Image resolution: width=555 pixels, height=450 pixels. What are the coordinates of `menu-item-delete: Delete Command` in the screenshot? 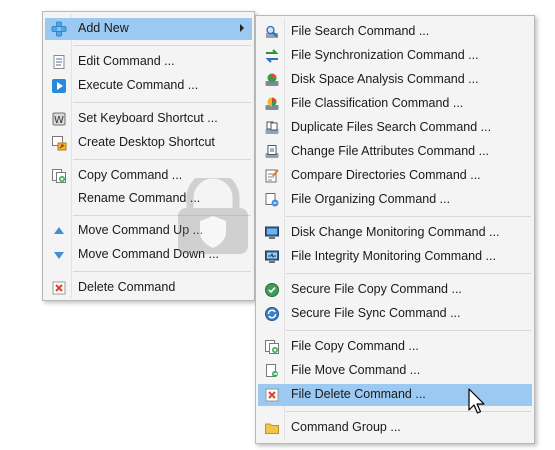 It's located at (148, 288).